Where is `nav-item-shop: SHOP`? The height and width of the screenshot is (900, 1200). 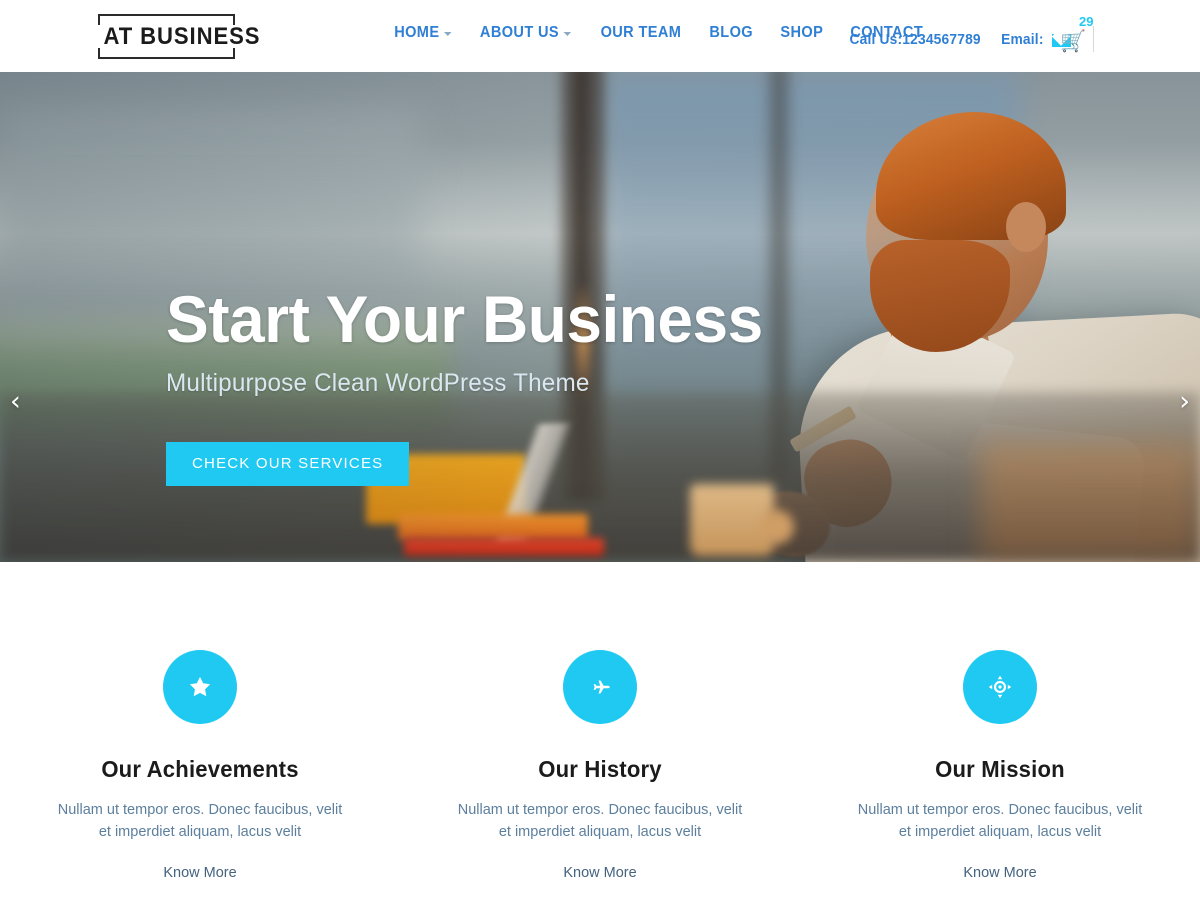 nav-item-shop: SHOP is located at coordinates (801, 33).